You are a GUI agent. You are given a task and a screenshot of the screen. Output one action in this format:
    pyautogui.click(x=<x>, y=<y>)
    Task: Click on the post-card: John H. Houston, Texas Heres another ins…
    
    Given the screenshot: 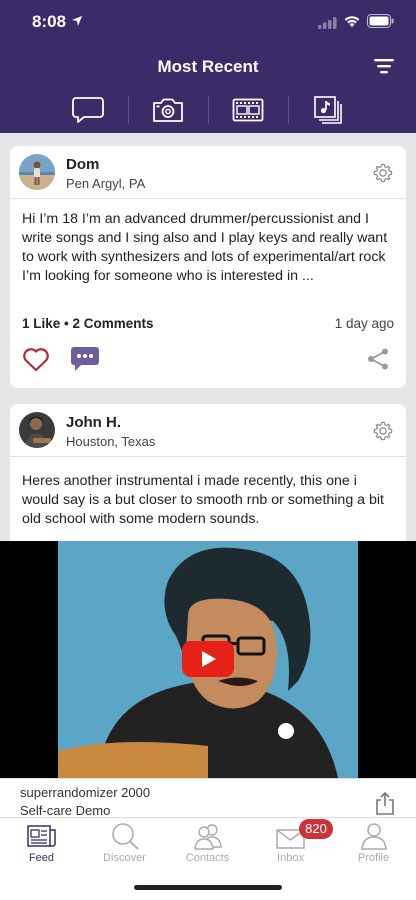 What is the action you would take?
    pyautogui.click(x=208, y=474)
    